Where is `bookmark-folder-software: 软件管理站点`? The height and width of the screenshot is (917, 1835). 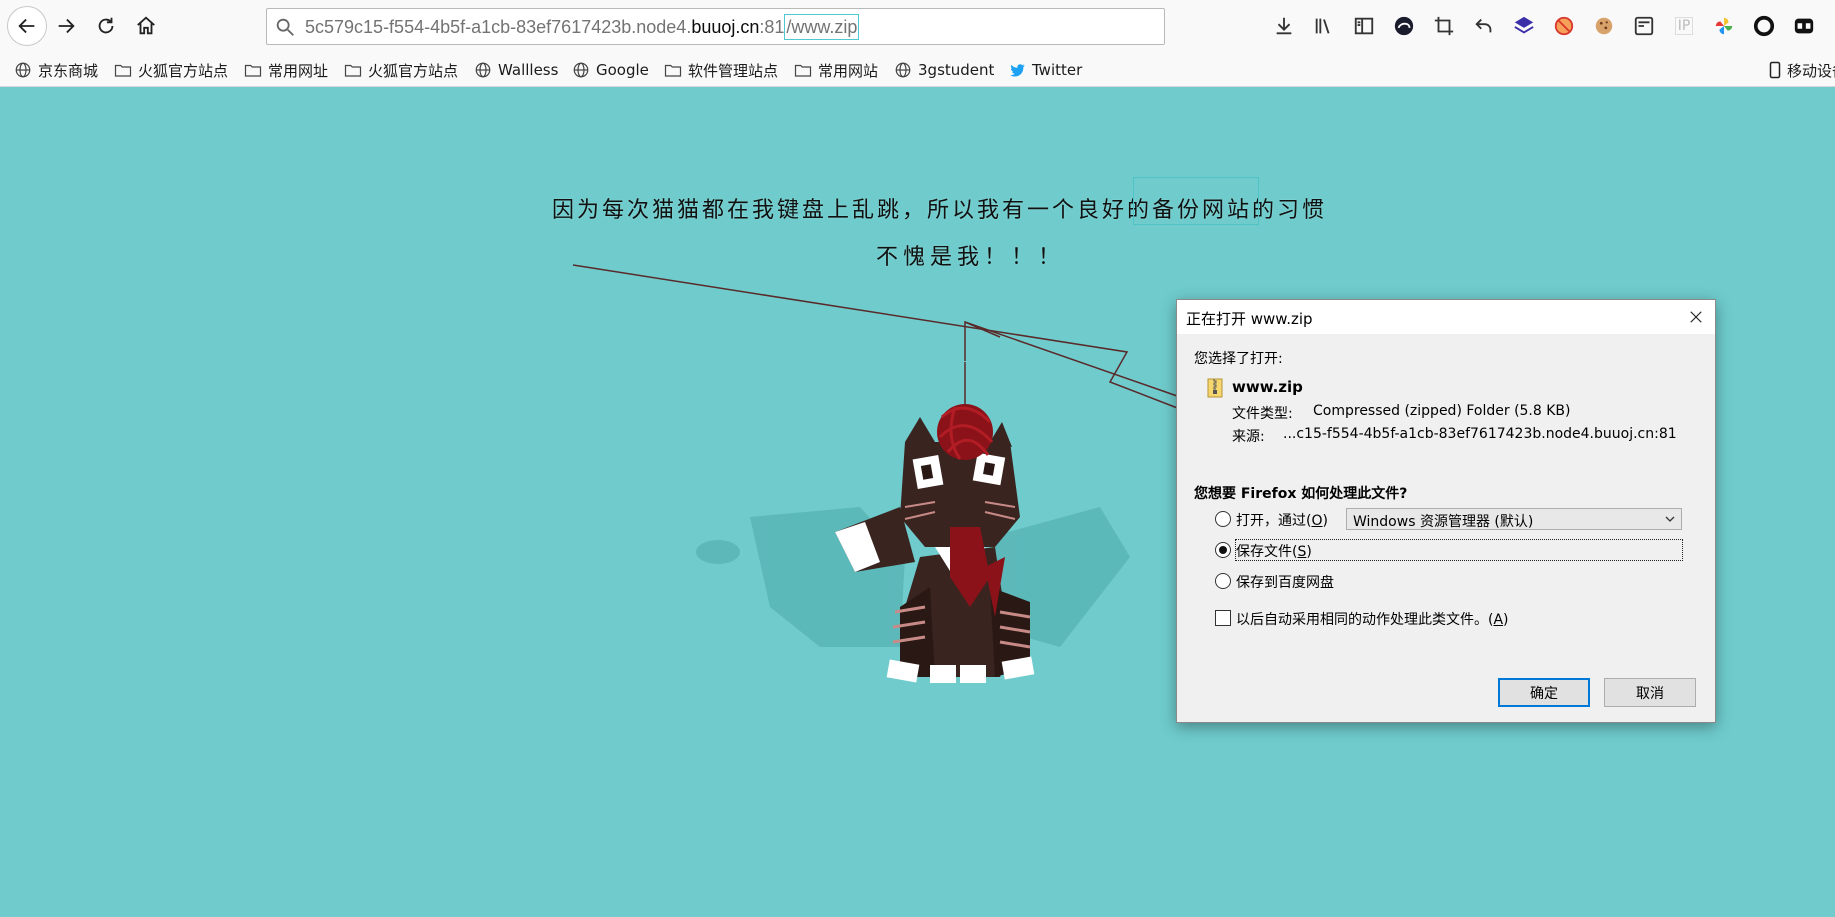
bookmark-folder-software: 软件管理站点 is located at coordinates (721, 70).